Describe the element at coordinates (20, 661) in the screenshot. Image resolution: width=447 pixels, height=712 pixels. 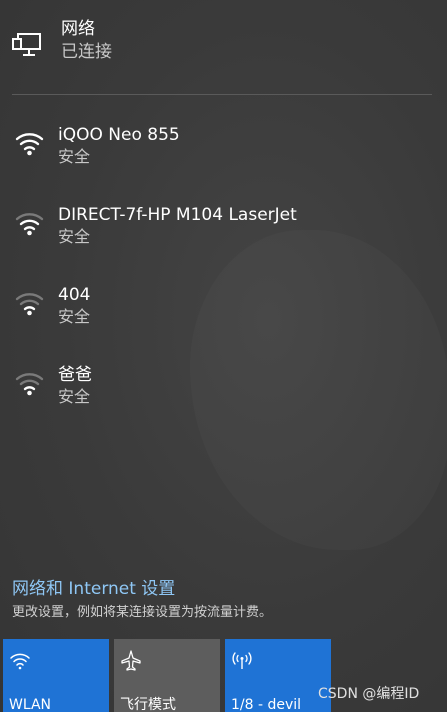
I see `wifi-icon` at that location.